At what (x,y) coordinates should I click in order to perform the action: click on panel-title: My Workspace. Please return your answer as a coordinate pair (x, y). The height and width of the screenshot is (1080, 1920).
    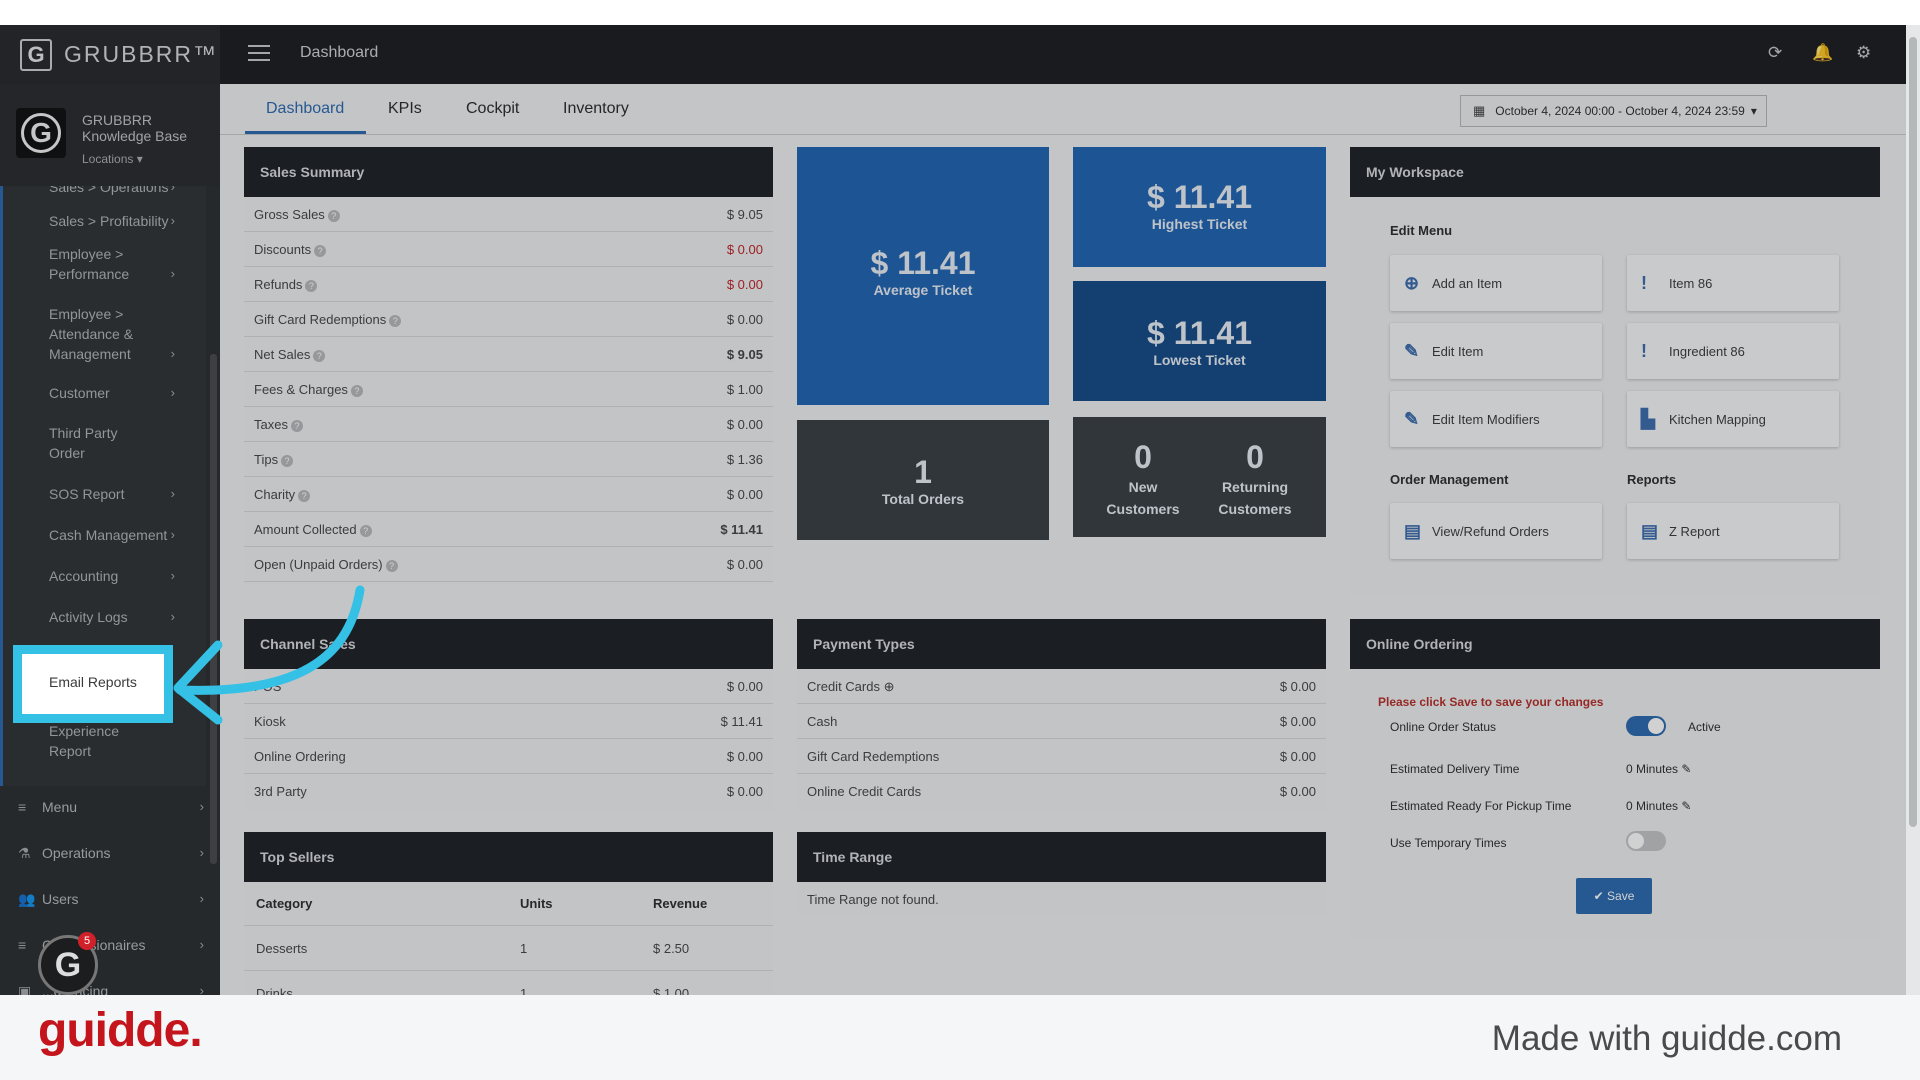
    Looking at the image, I should click on (1615, 172).